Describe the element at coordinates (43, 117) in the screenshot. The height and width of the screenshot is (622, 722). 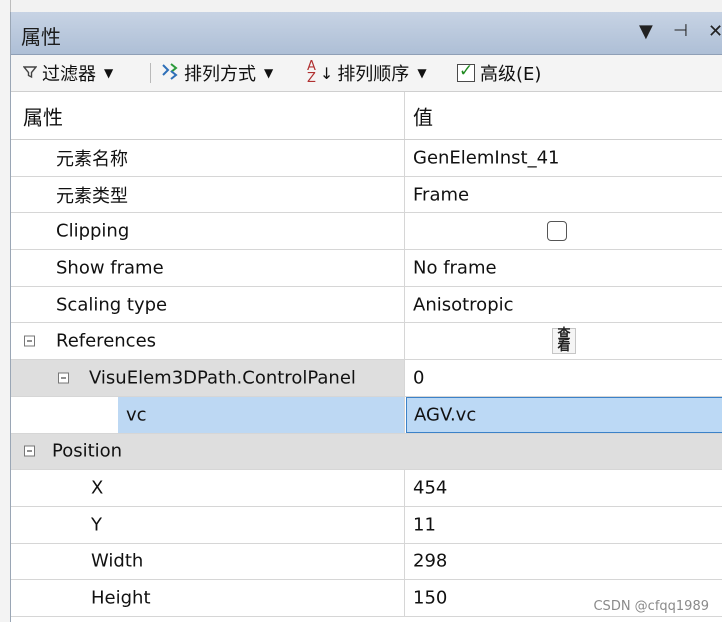
I see `column-header-name: 属性` at that location.